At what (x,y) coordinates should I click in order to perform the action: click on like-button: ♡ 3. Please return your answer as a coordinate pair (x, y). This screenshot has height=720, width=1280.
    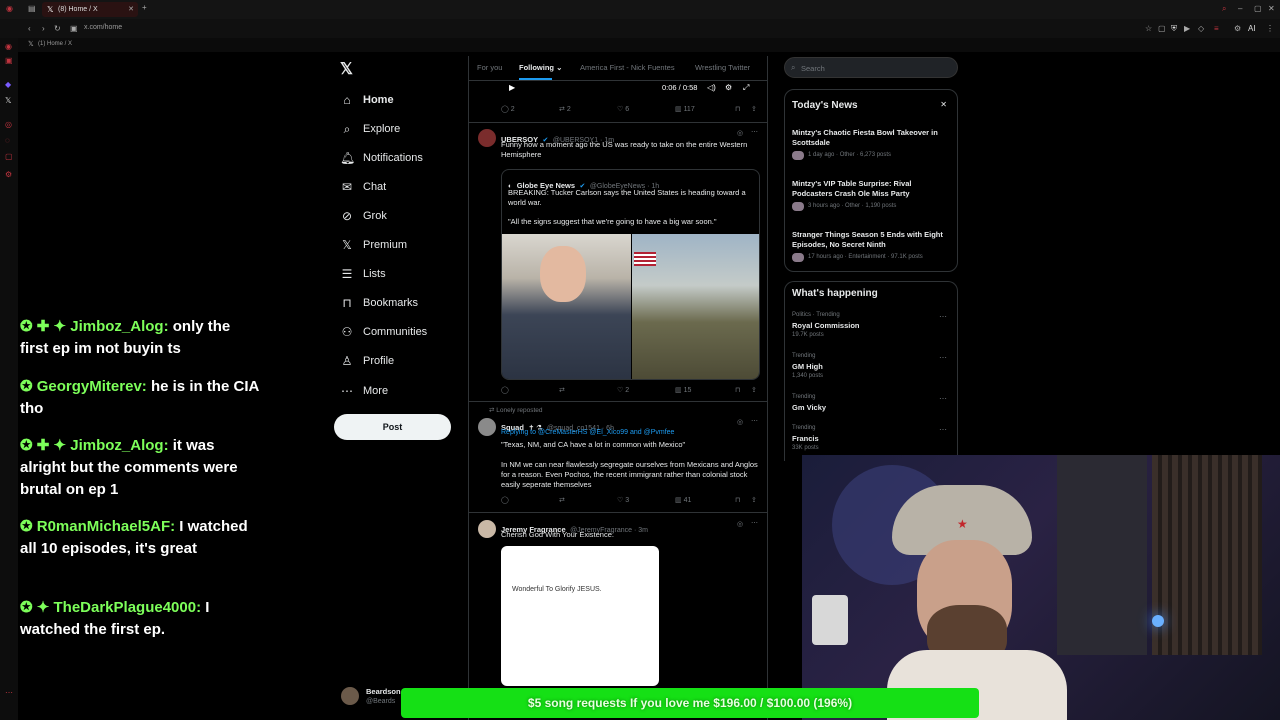
    Looking at the image, I should click on (623, 500).